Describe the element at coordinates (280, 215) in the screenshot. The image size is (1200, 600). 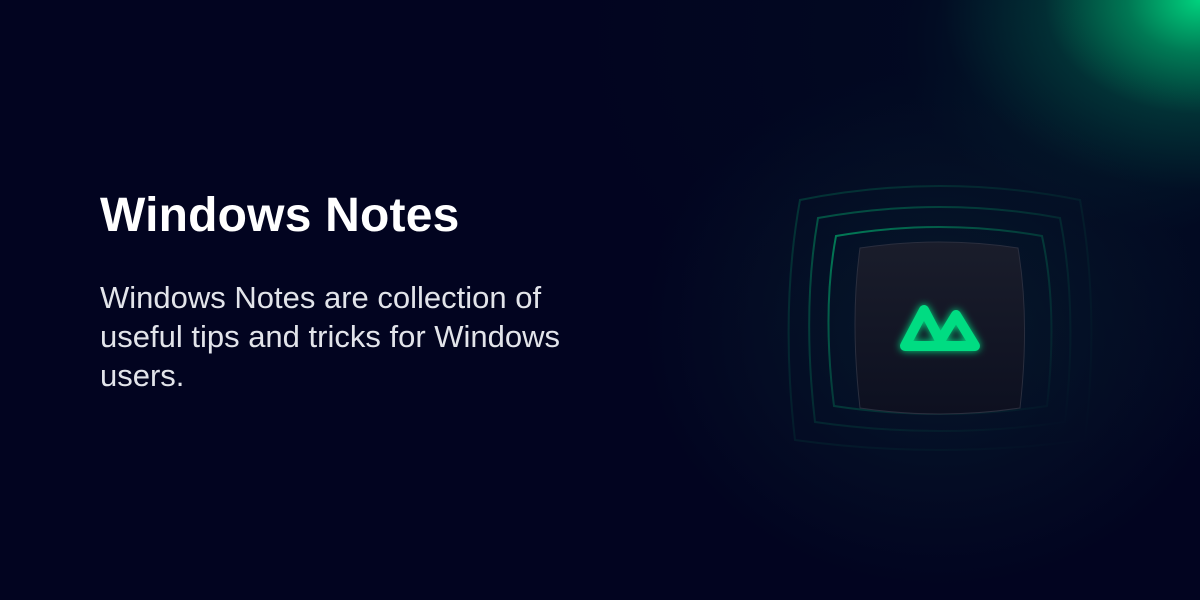
I see `page-title: Windows Notes` at that location.